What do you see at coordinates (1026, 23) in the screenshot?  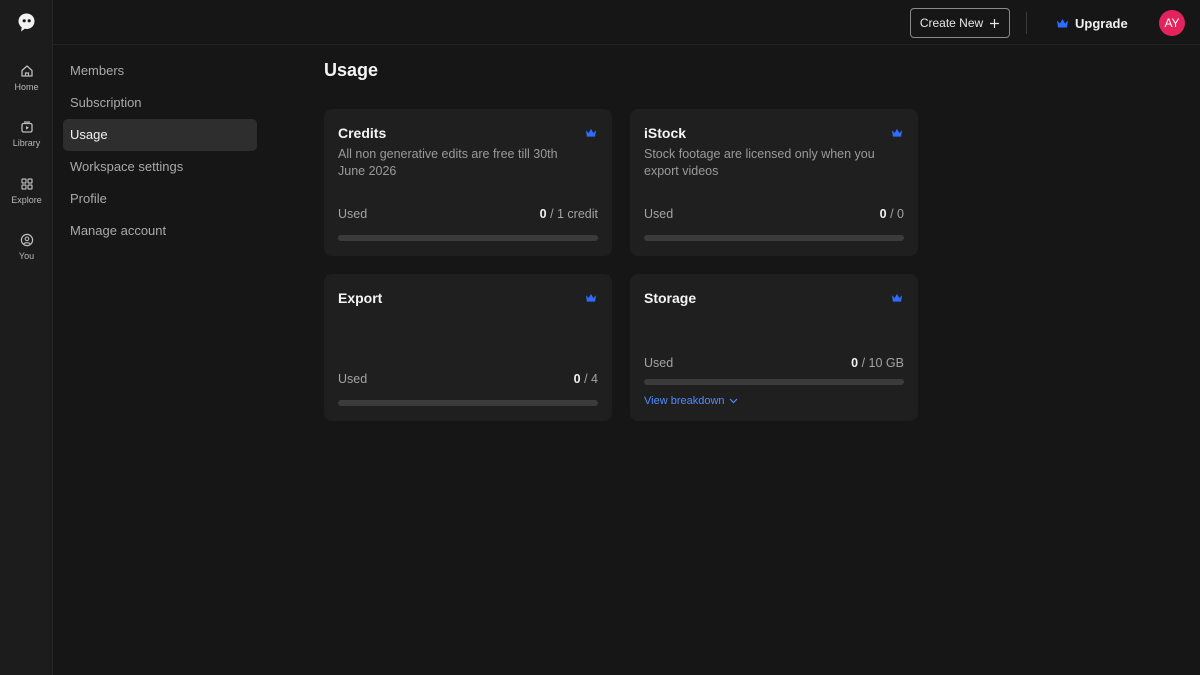 I see `divider` at bounding box center [1026, 23].